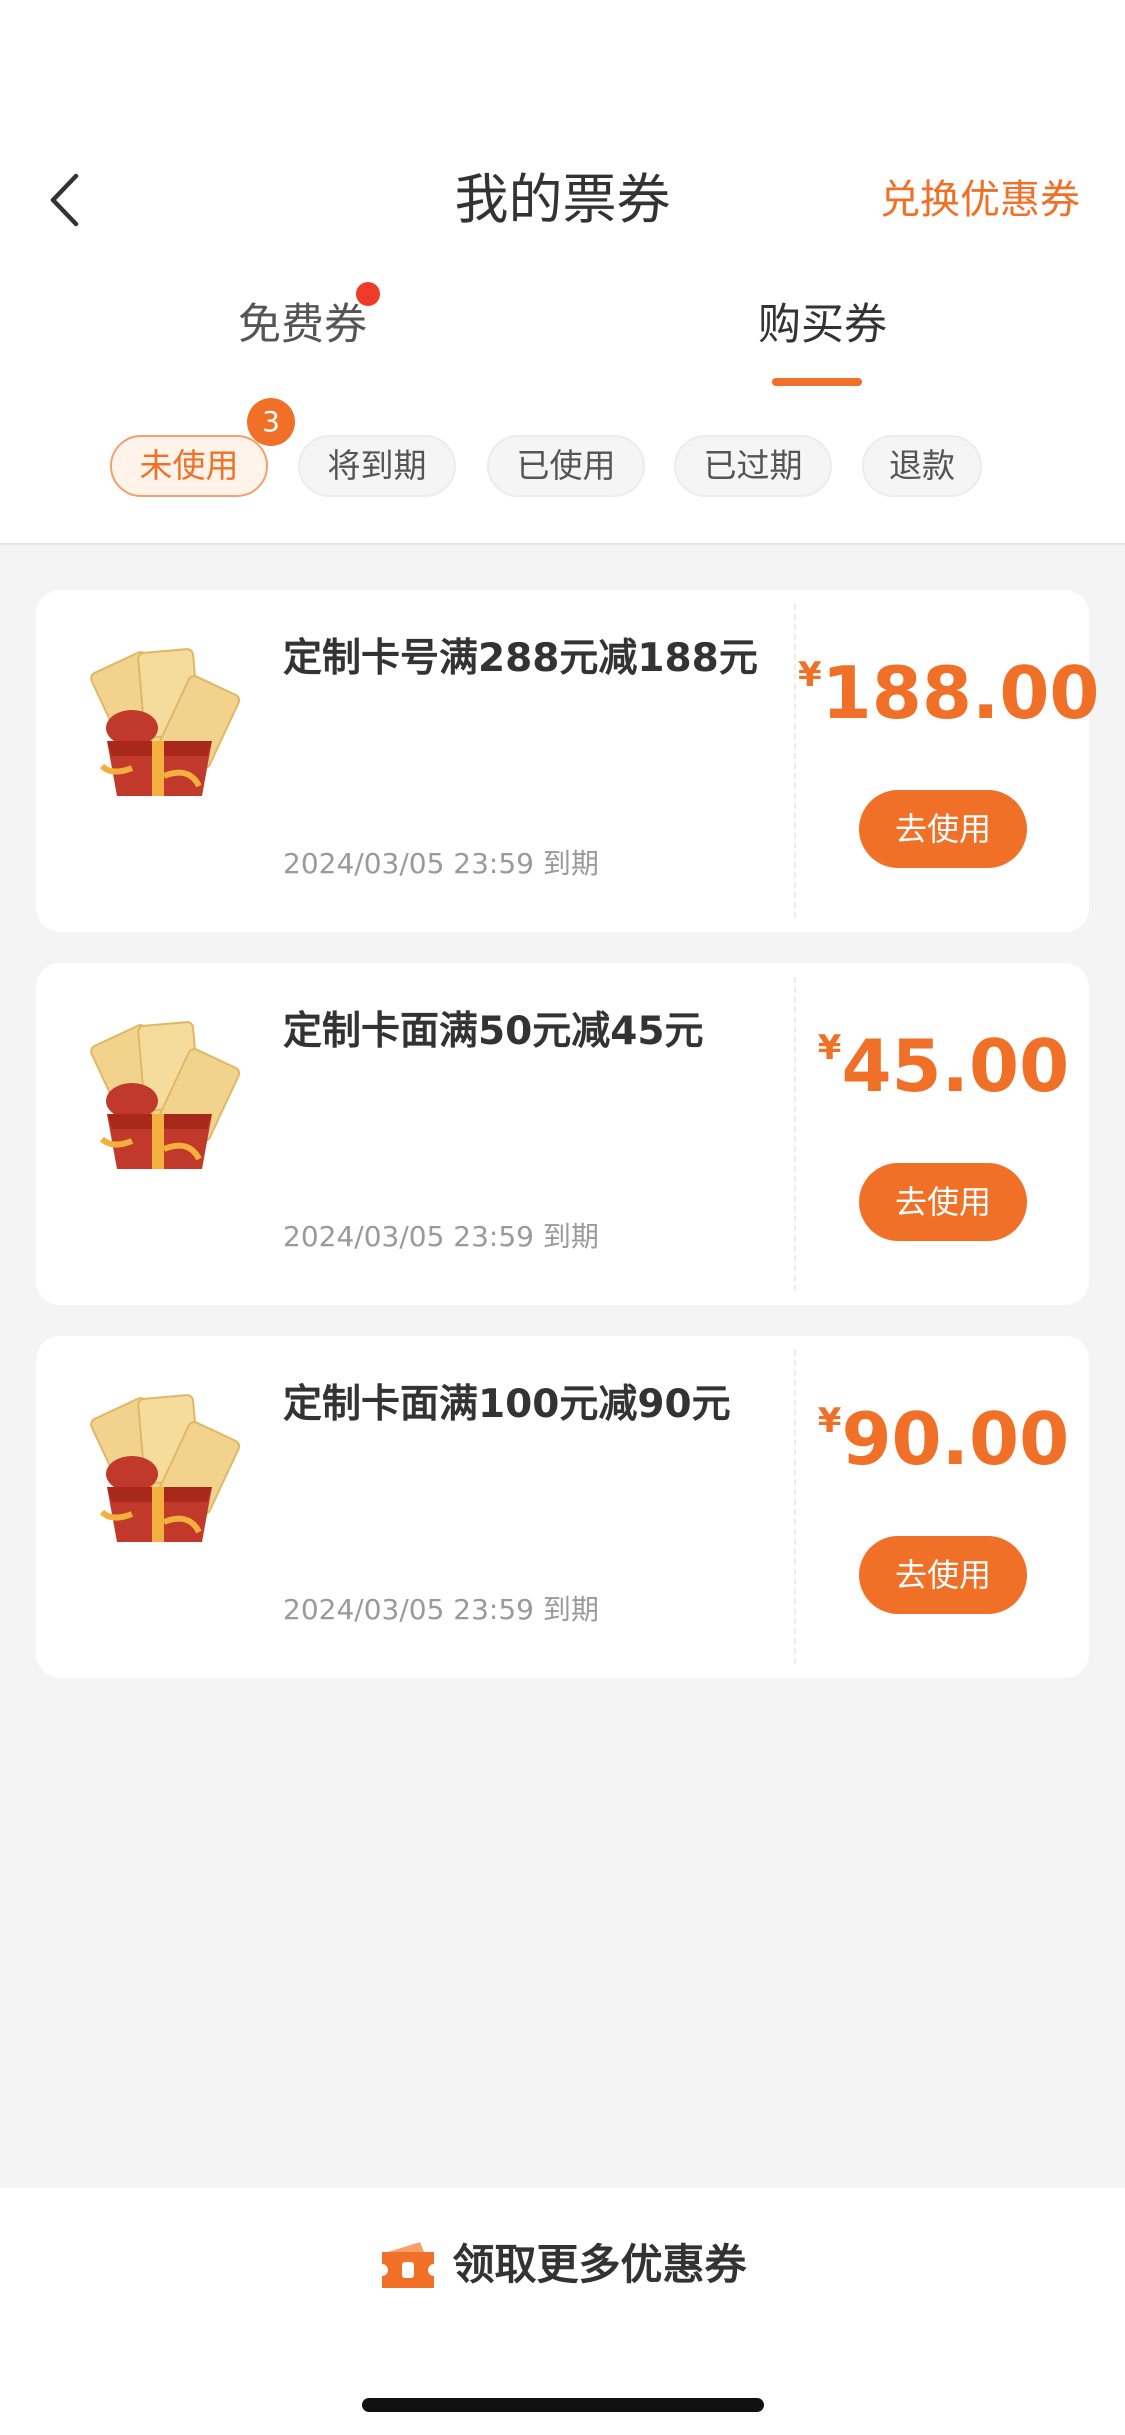 The width and height of the screenshot is (1125, 2435). Describe the element at coordinates (753, 466) in the screenshot. I see `filter-expired: 已过期` at that location.